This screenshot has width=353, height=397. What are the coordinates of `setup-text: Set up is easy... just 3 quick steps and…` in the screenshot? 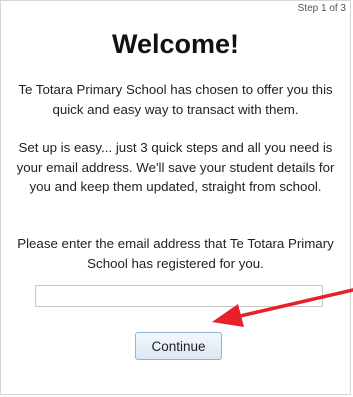 It's located at (175, 167).